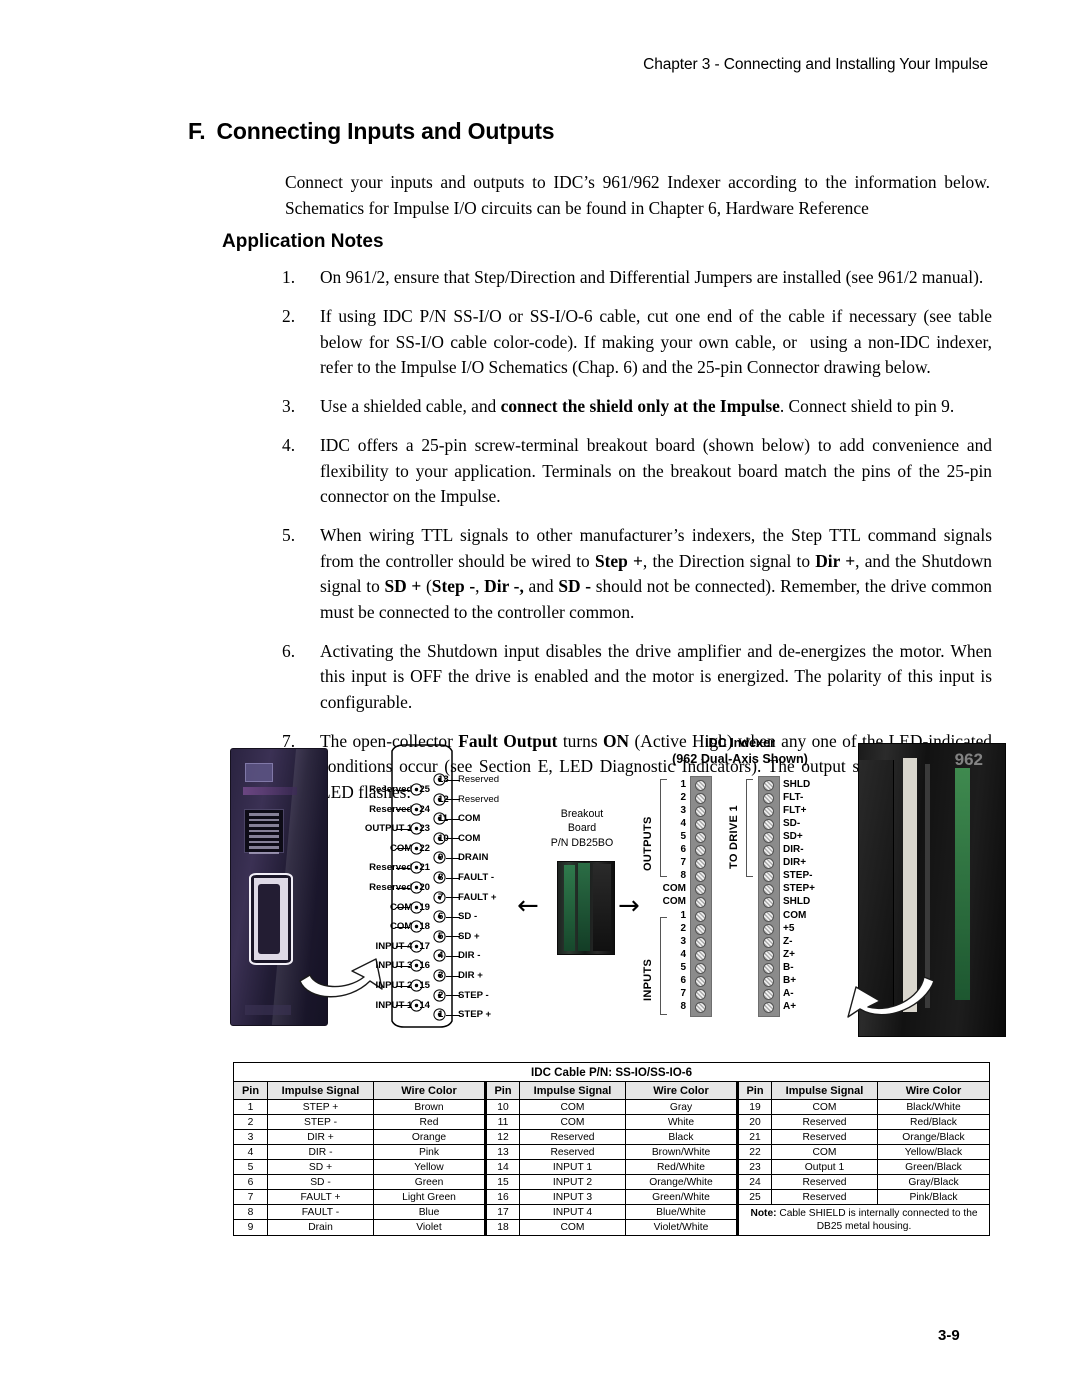 The height and width of the screenshot is (1397, 1080). What do you see at coordinates (793, 836) in the screenshot?
I see `terminal-signal-right-4: SD+` at bounding box center [793, 836].